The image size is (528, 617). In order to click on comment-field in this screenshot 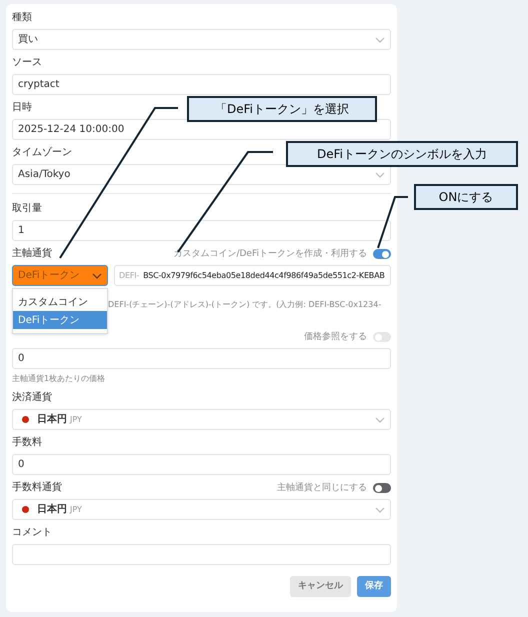, I will do `click(201, 554)`.